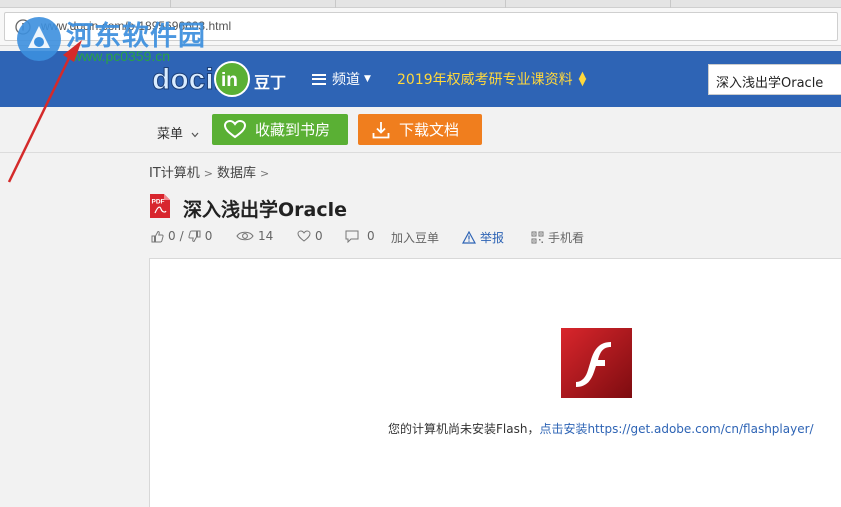 The width and height of the screenshot is (841, 507). Describe the element at coordinates (429, 130) in the screenshot. I see `download-label: 下载文档` at that location.